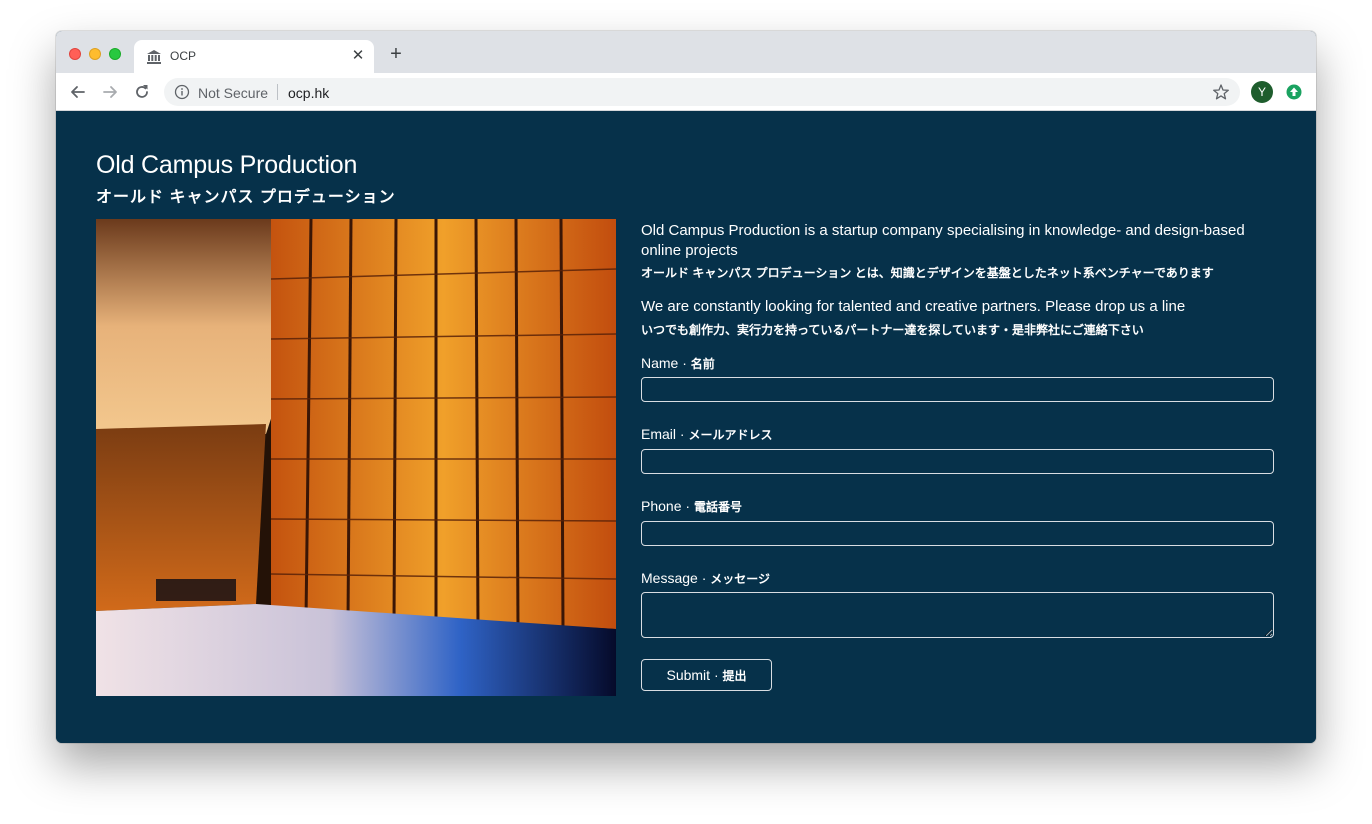 The image size is (1372, 824). What do you see at coordinates (246, 197) in the screenshot?
I see `page-subtitle: オールド キャンパス プロデューション` at bounding box center [246, 197].